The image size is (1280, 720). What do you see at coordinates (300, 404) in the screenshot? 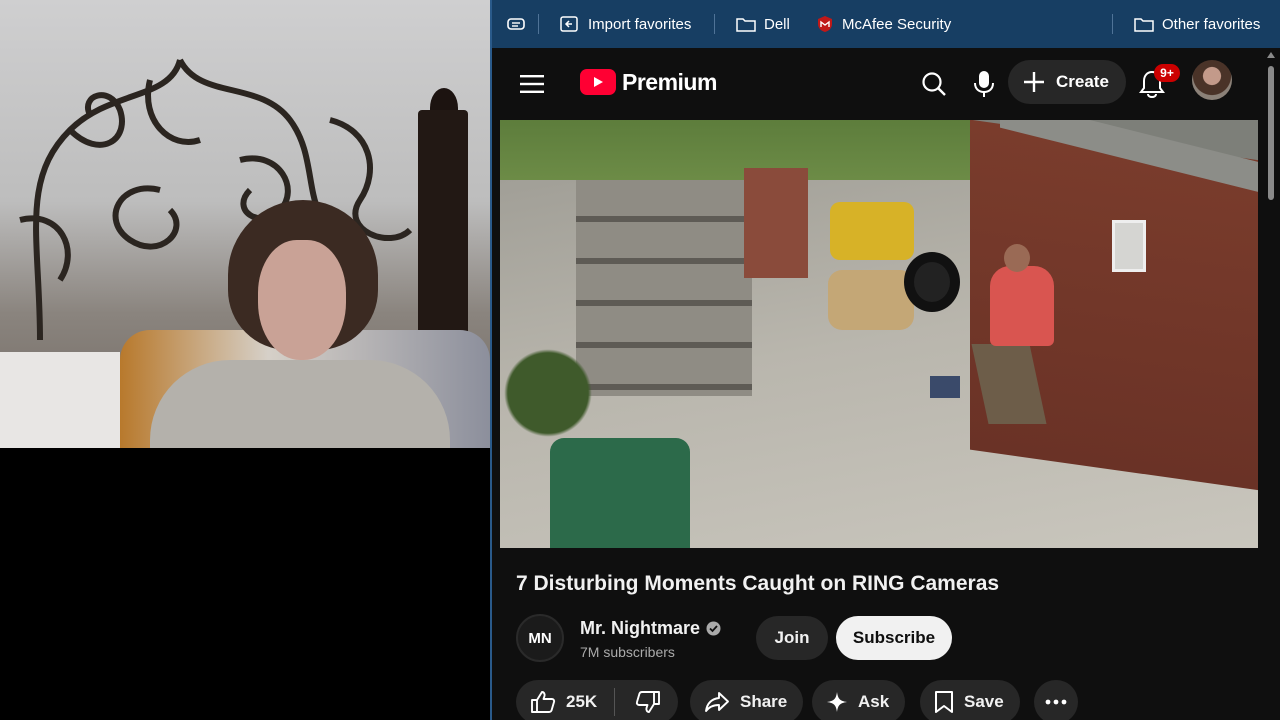
I see `person-body` at bounding box center [300, 404].